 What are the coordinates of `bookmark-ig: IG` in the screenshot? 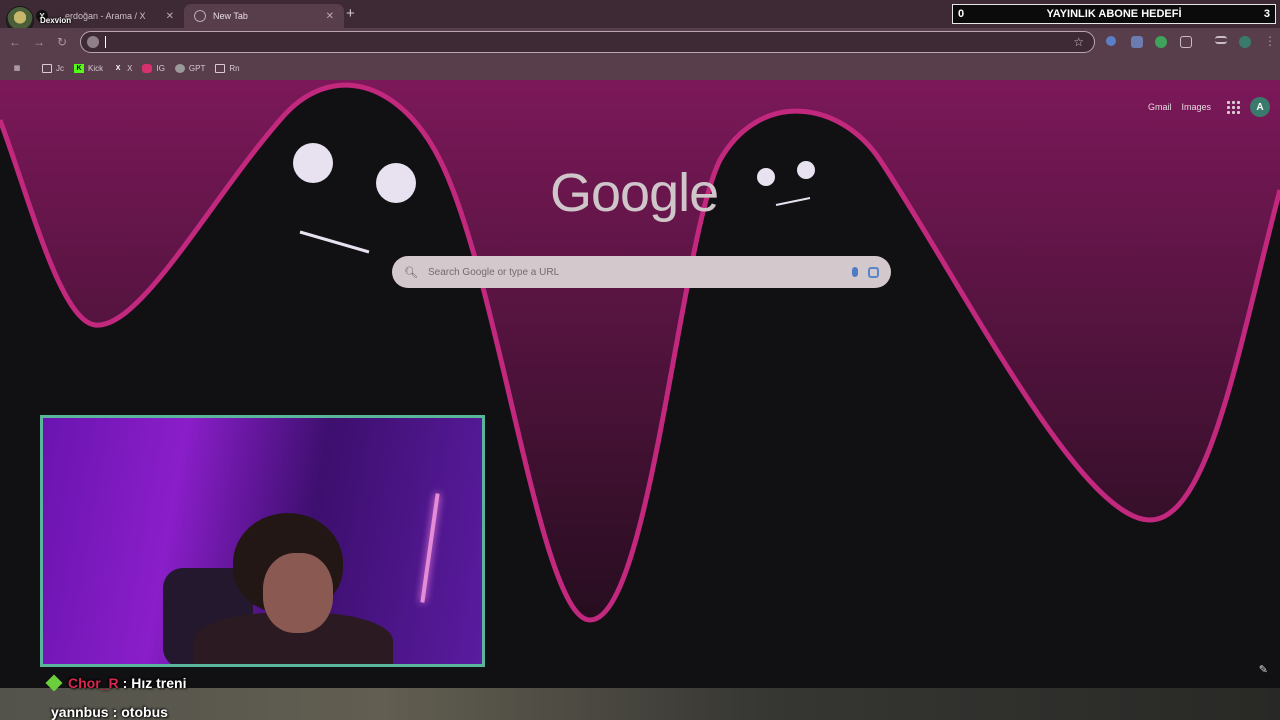 It's located at (153, 68).